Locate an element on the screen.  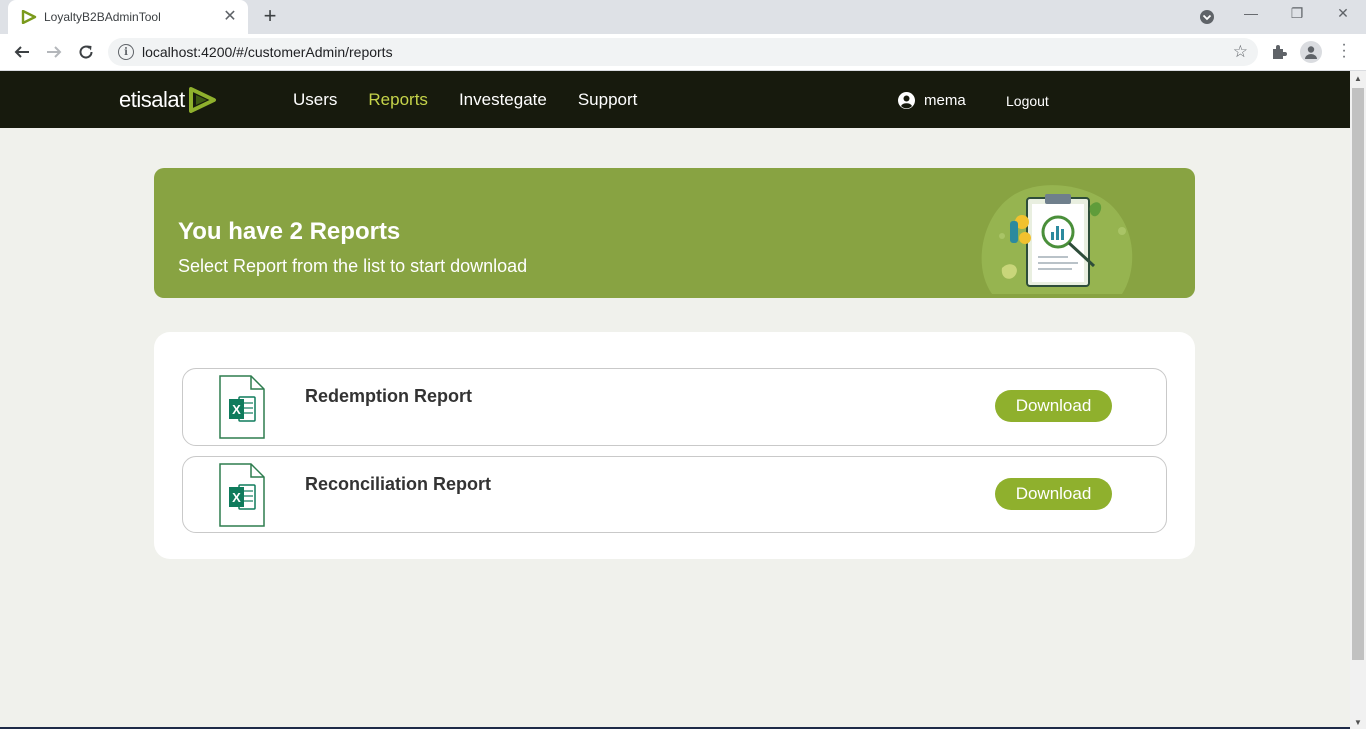
report-row: X Reconciliation Report Download is located at coordinates (674, 494).